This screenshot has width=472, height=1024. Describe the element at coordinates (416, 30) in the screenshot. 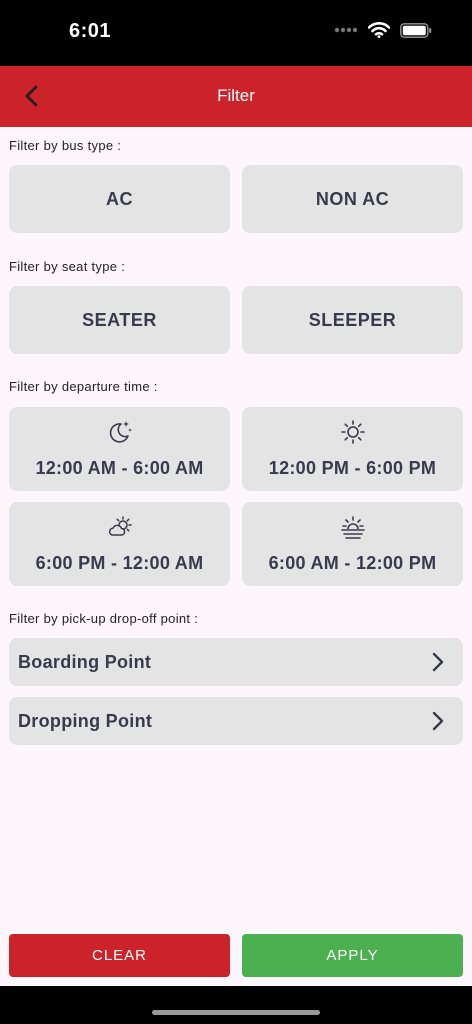

I see `battery-icon` at that location.